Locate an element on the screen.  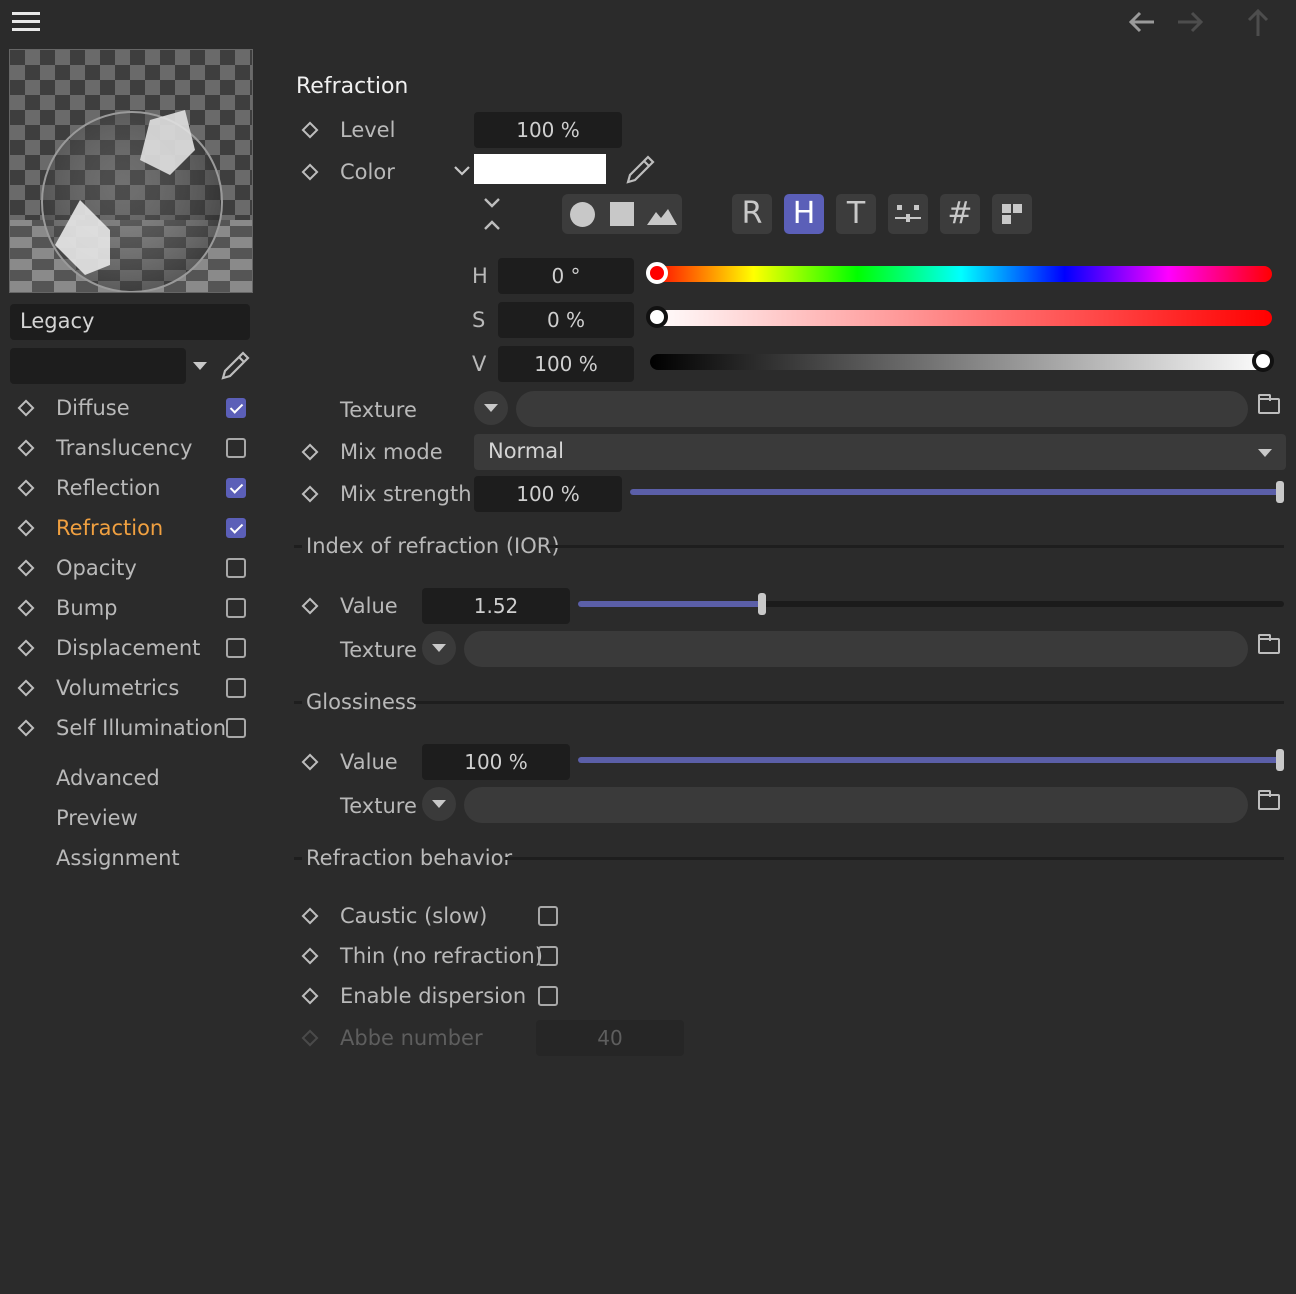
value-label: V is located at coordinates (479, 364).